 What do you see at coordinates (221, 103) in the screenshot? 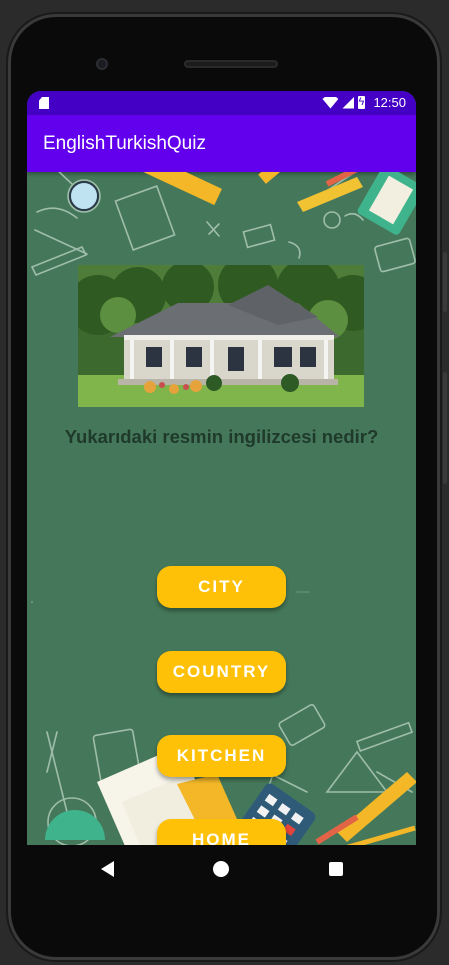
I see `status-bar: 12:50` at bounding box center [221, 103].